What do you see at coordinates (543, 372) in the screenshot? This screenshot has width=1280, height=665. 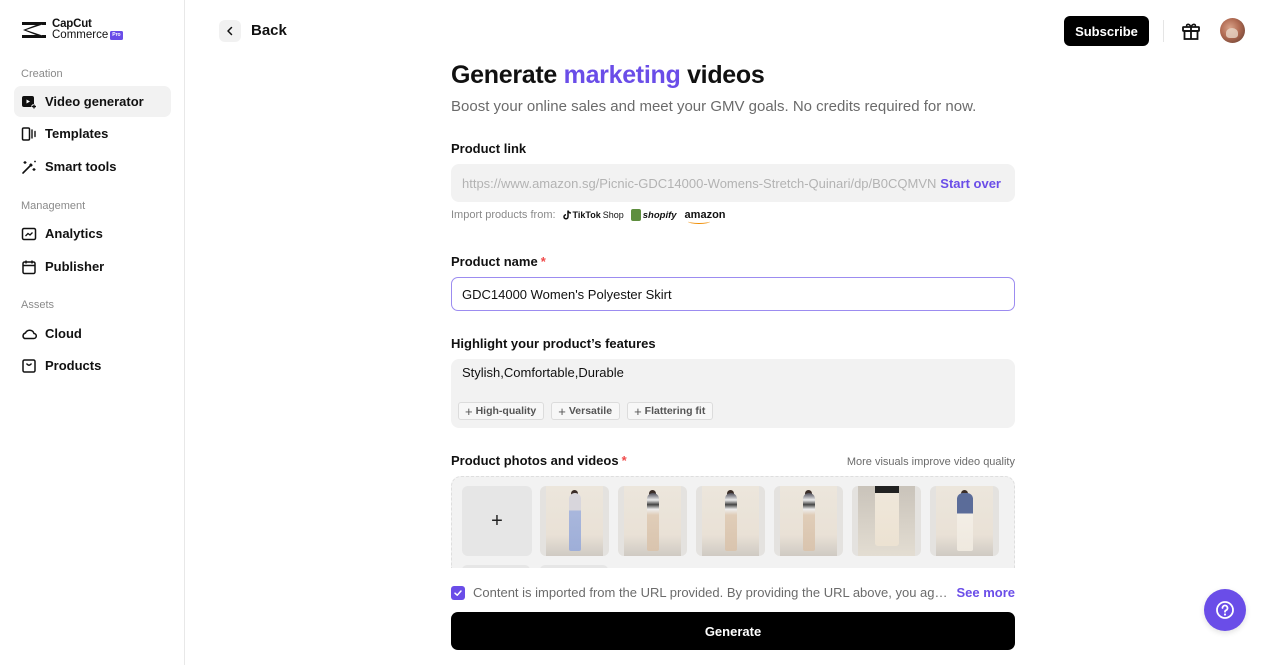 I see `features-value: Stylish,Comfortable,Durable` at bounding box center [543, 372].